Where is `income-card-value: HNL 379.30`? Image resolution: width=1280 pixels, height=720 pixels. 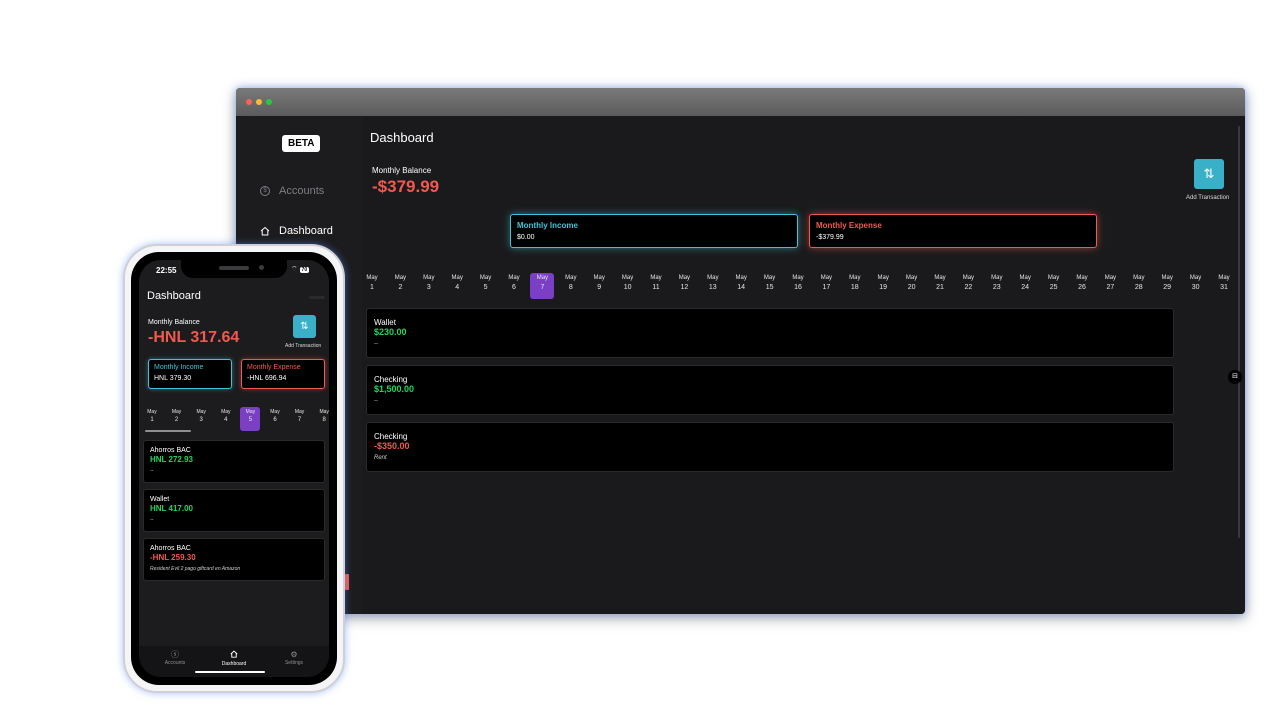 income-card-value: HNL 379.30 is located at coordinates (173, 378).